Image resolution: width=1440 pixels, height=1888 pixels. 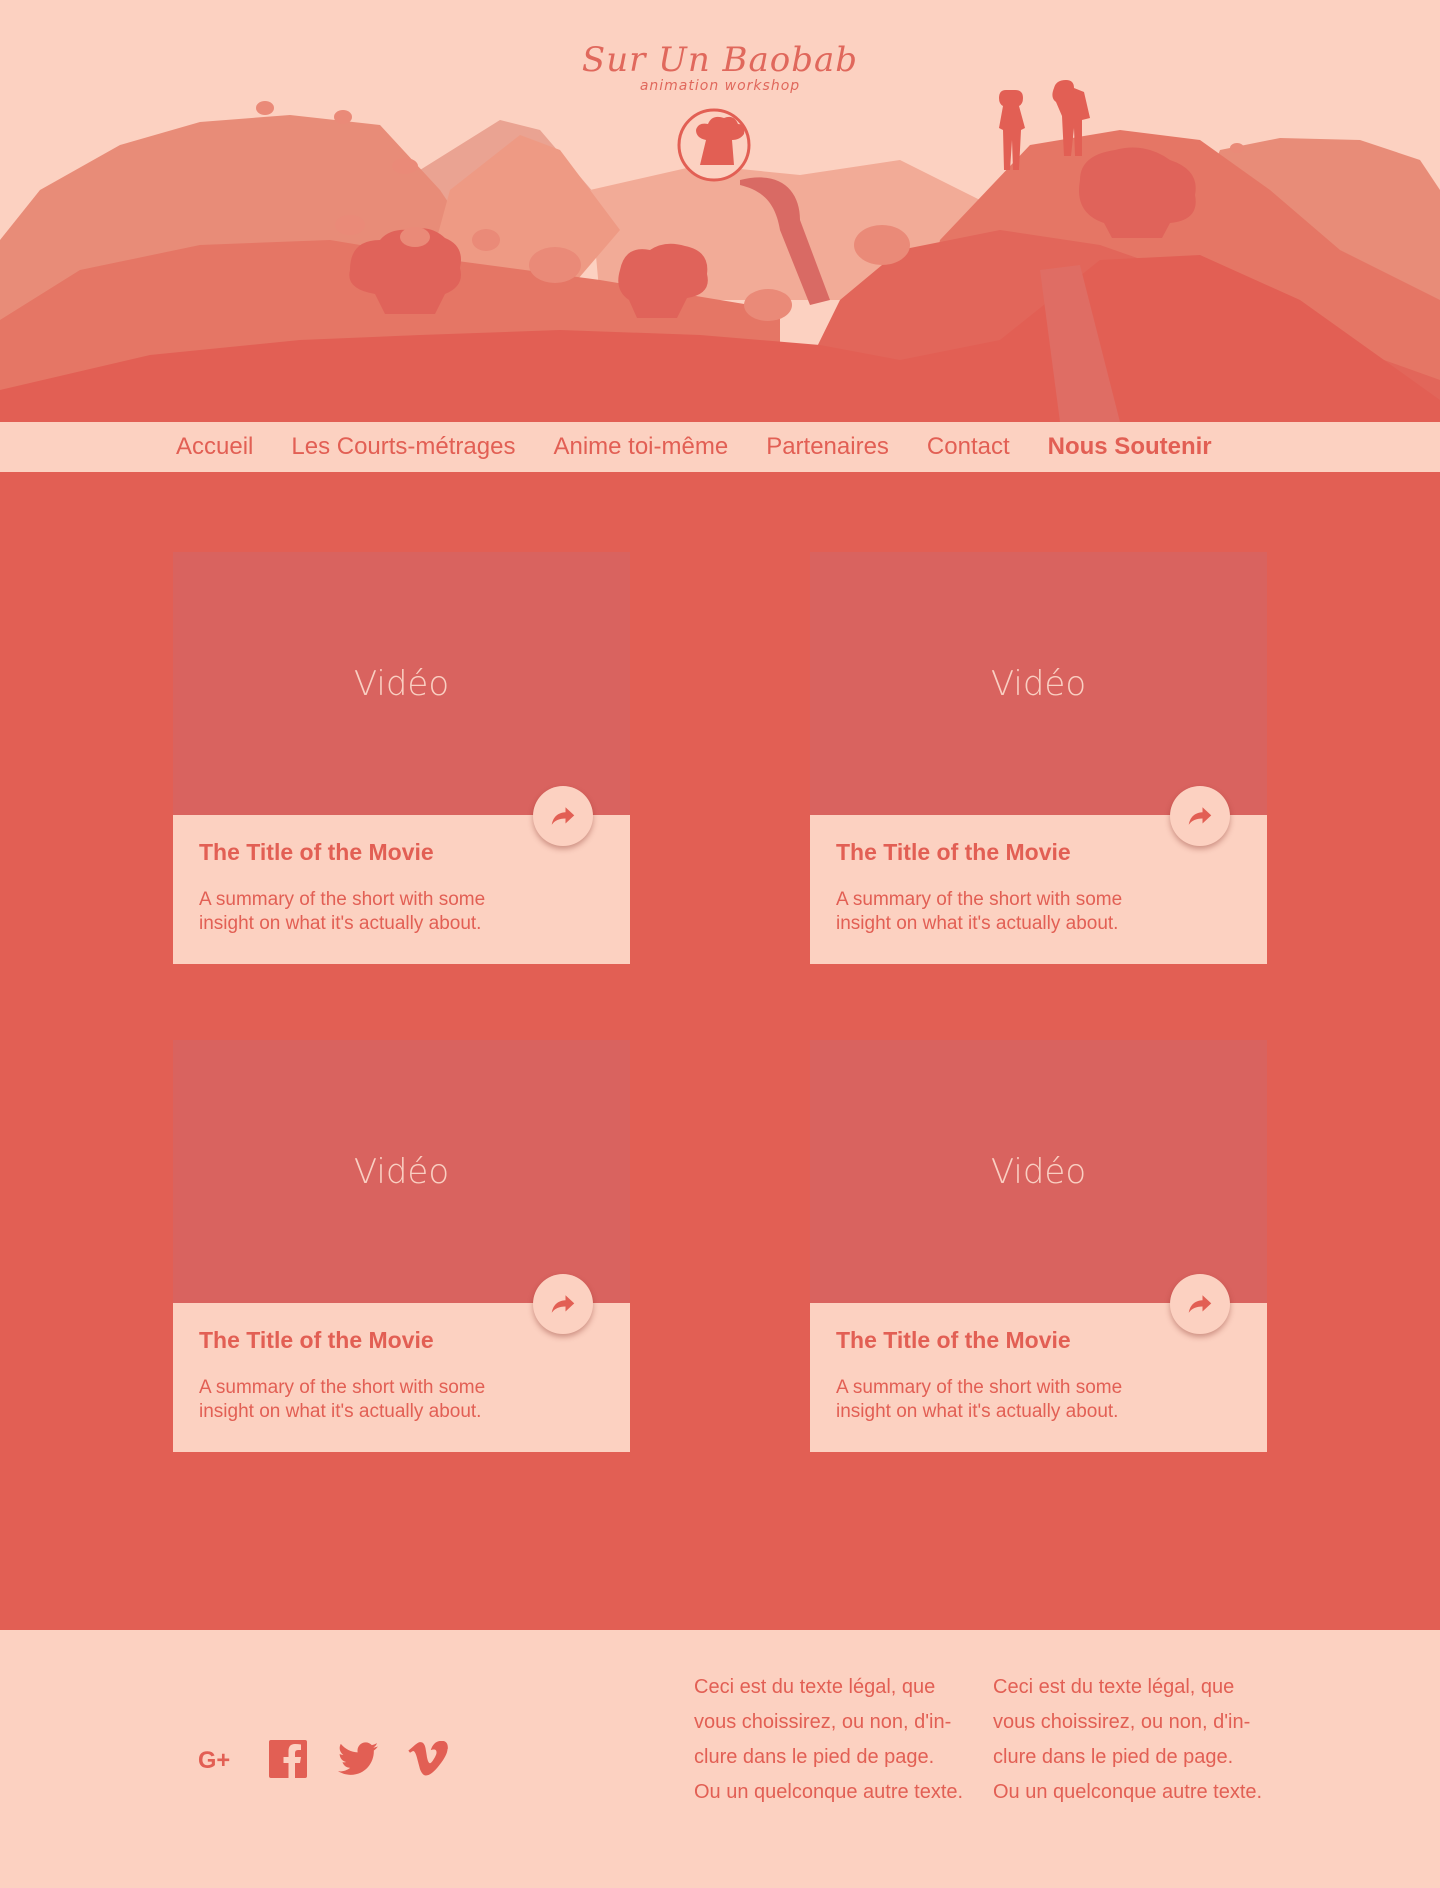 What do you see at coordinates (214, 1761) in the screenshot?
I see `svg-text: G+` at bounding box center [214, 1761].